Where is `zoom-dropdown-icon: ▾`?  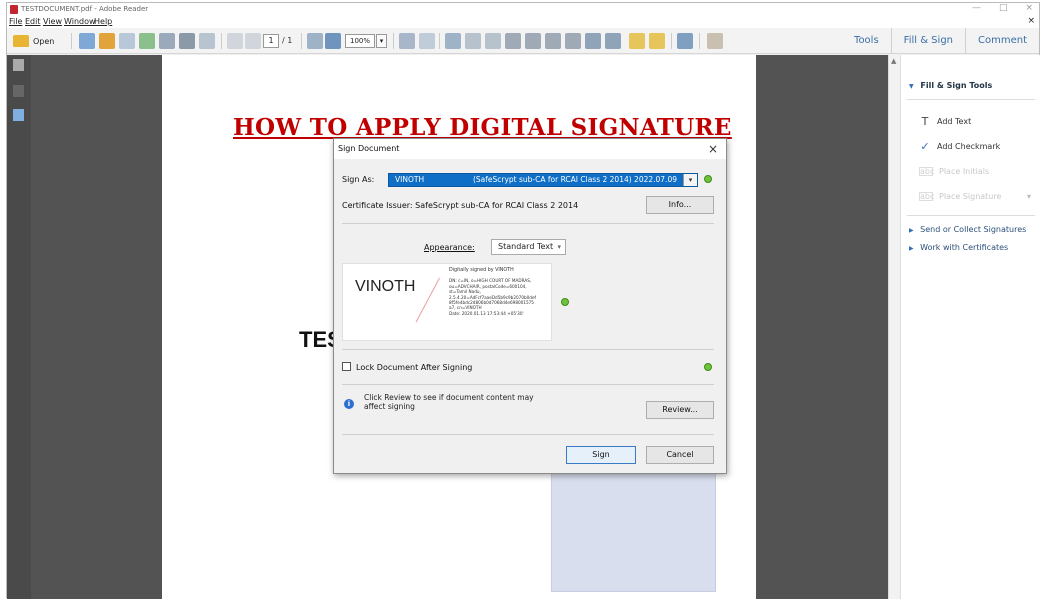 zoom-dropdown-icon: ▾ is located at coordinates (381, 41).